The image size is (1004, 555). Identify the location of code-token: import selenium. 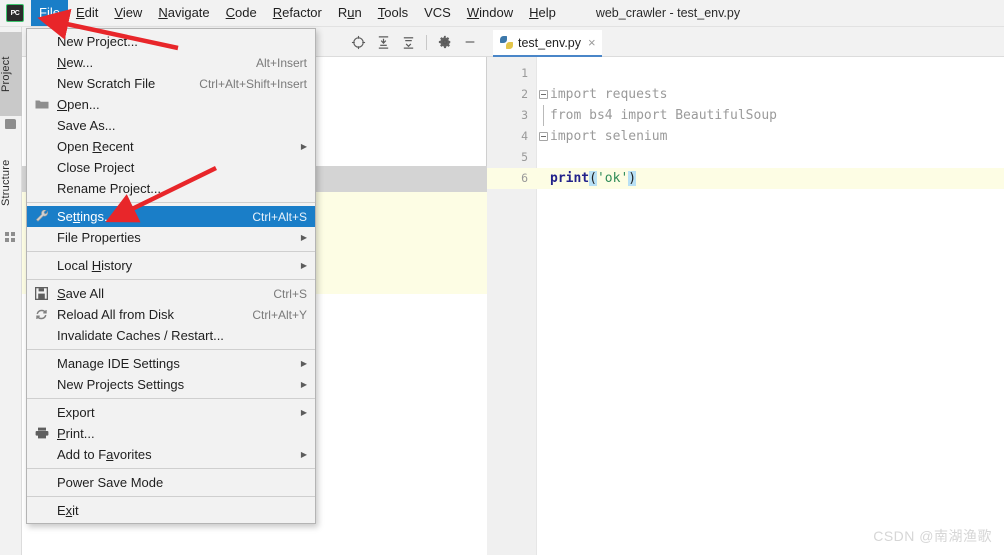
(609, 136).